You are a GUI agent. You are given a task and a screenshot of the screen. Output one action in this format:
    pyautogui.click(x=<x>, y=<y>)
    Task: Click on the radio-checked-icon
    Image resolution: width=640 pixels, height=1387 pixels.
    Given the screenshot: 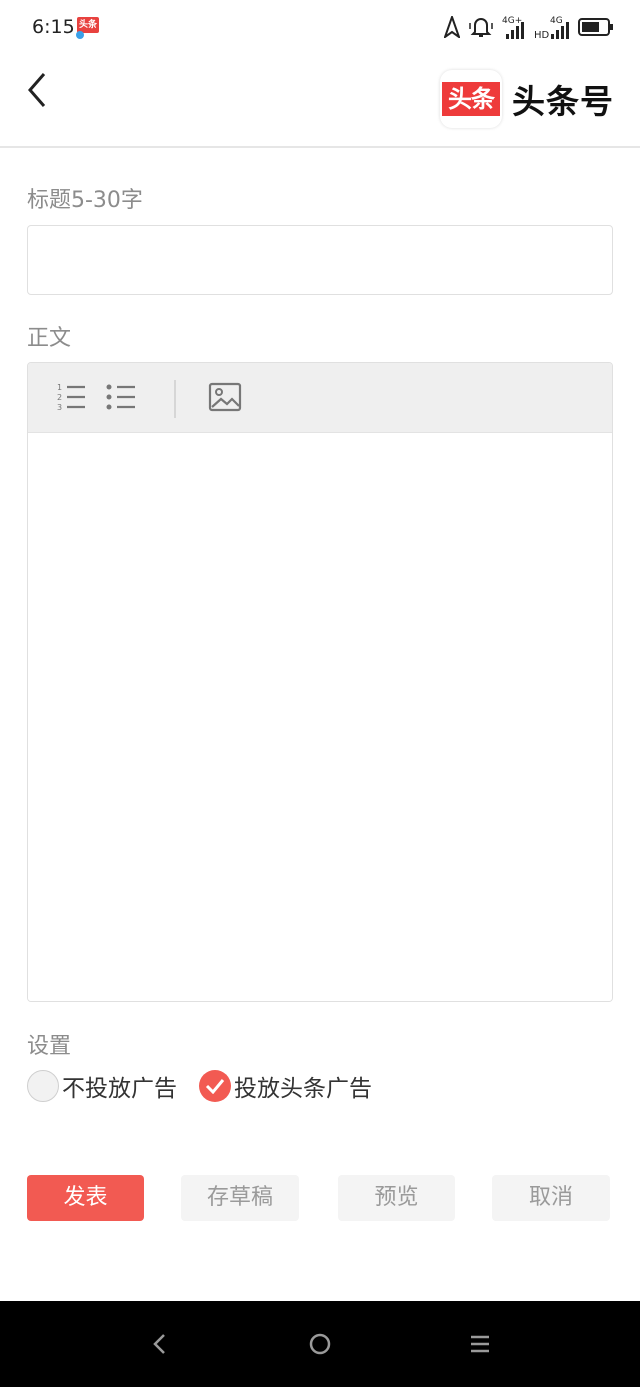 What is the action you would take?
    pyautogui.click(x=215, y=1086)
    